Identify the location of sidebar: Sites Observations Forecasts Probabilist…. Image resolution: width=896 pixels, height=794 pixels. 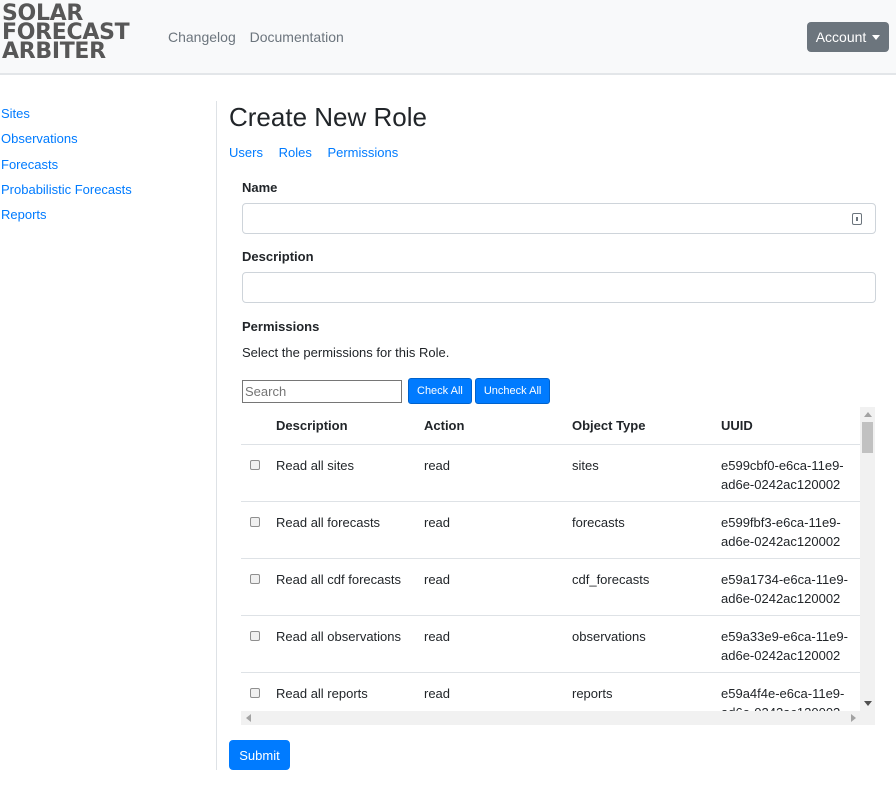
(101, 167).